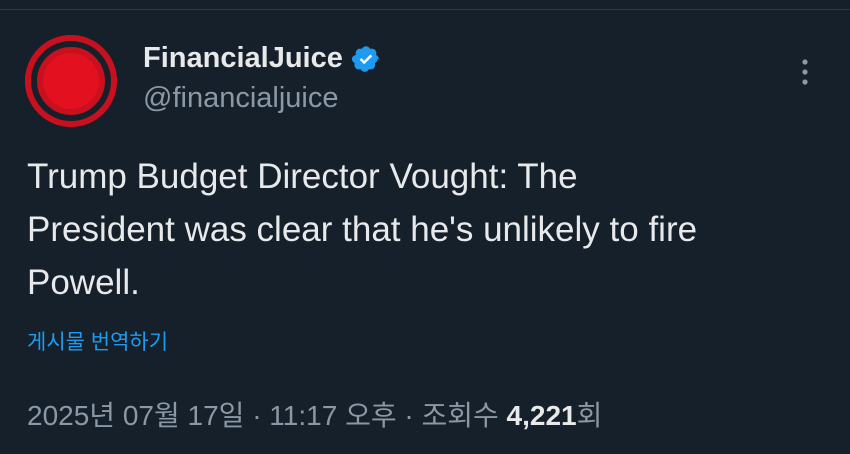 The width and height of the screenshot is (850, 454). I want to click on views-suffix: 회, so click(589, 415).